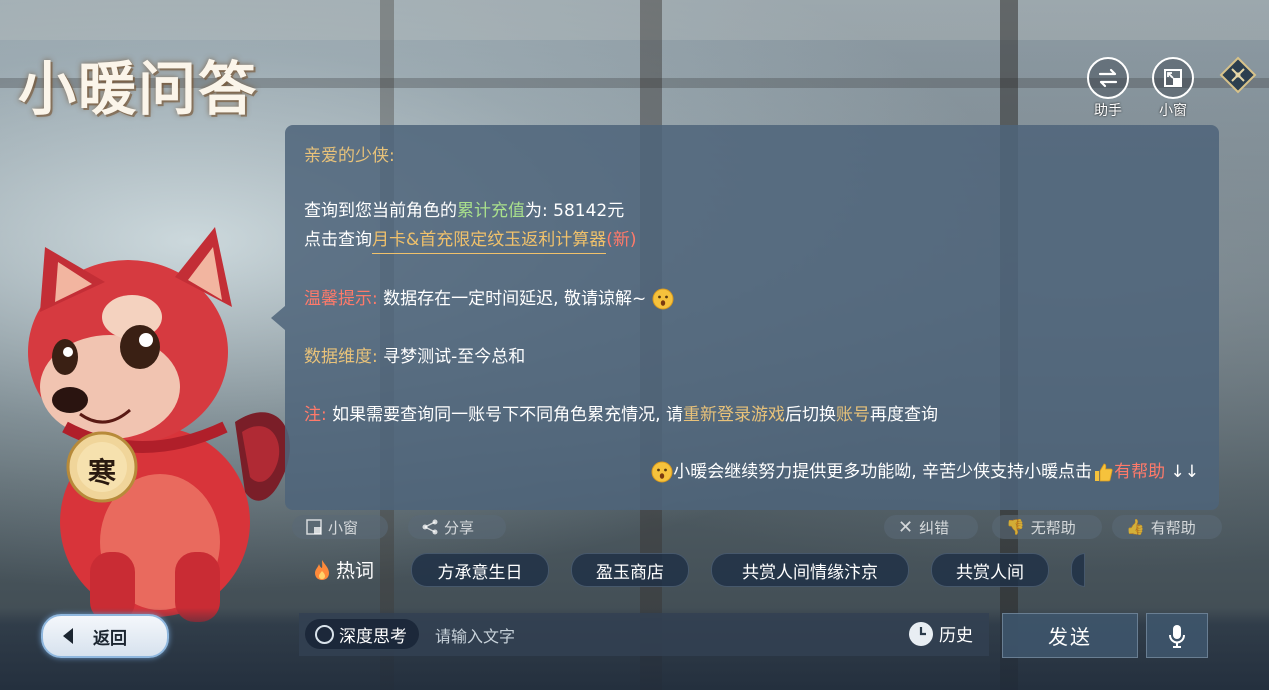 Image resolution: width=1269 pixels, height=690 pixels. I want to click on background-sky, so click(634, 20).